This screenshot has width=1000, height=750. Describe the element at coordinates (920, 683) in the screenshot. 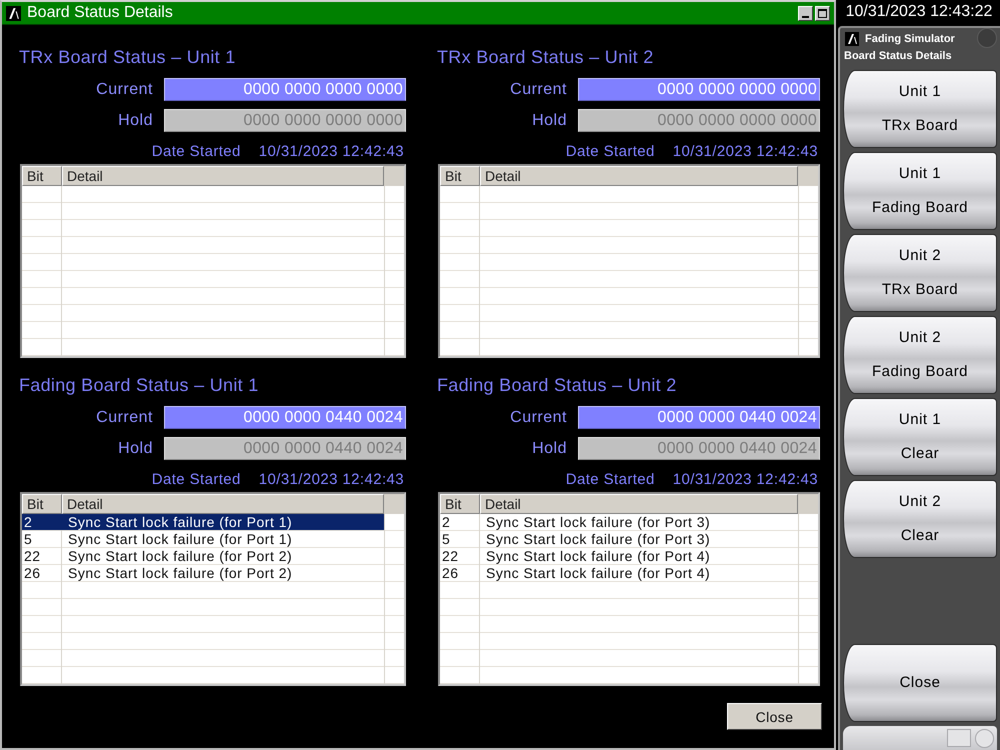

I see `side-close-button: Close` at that location.